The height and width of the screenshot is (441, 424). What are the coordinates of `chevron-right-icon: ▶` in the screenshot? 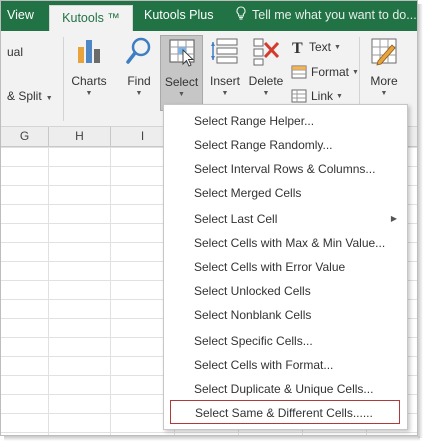 It's located at (393, 218).